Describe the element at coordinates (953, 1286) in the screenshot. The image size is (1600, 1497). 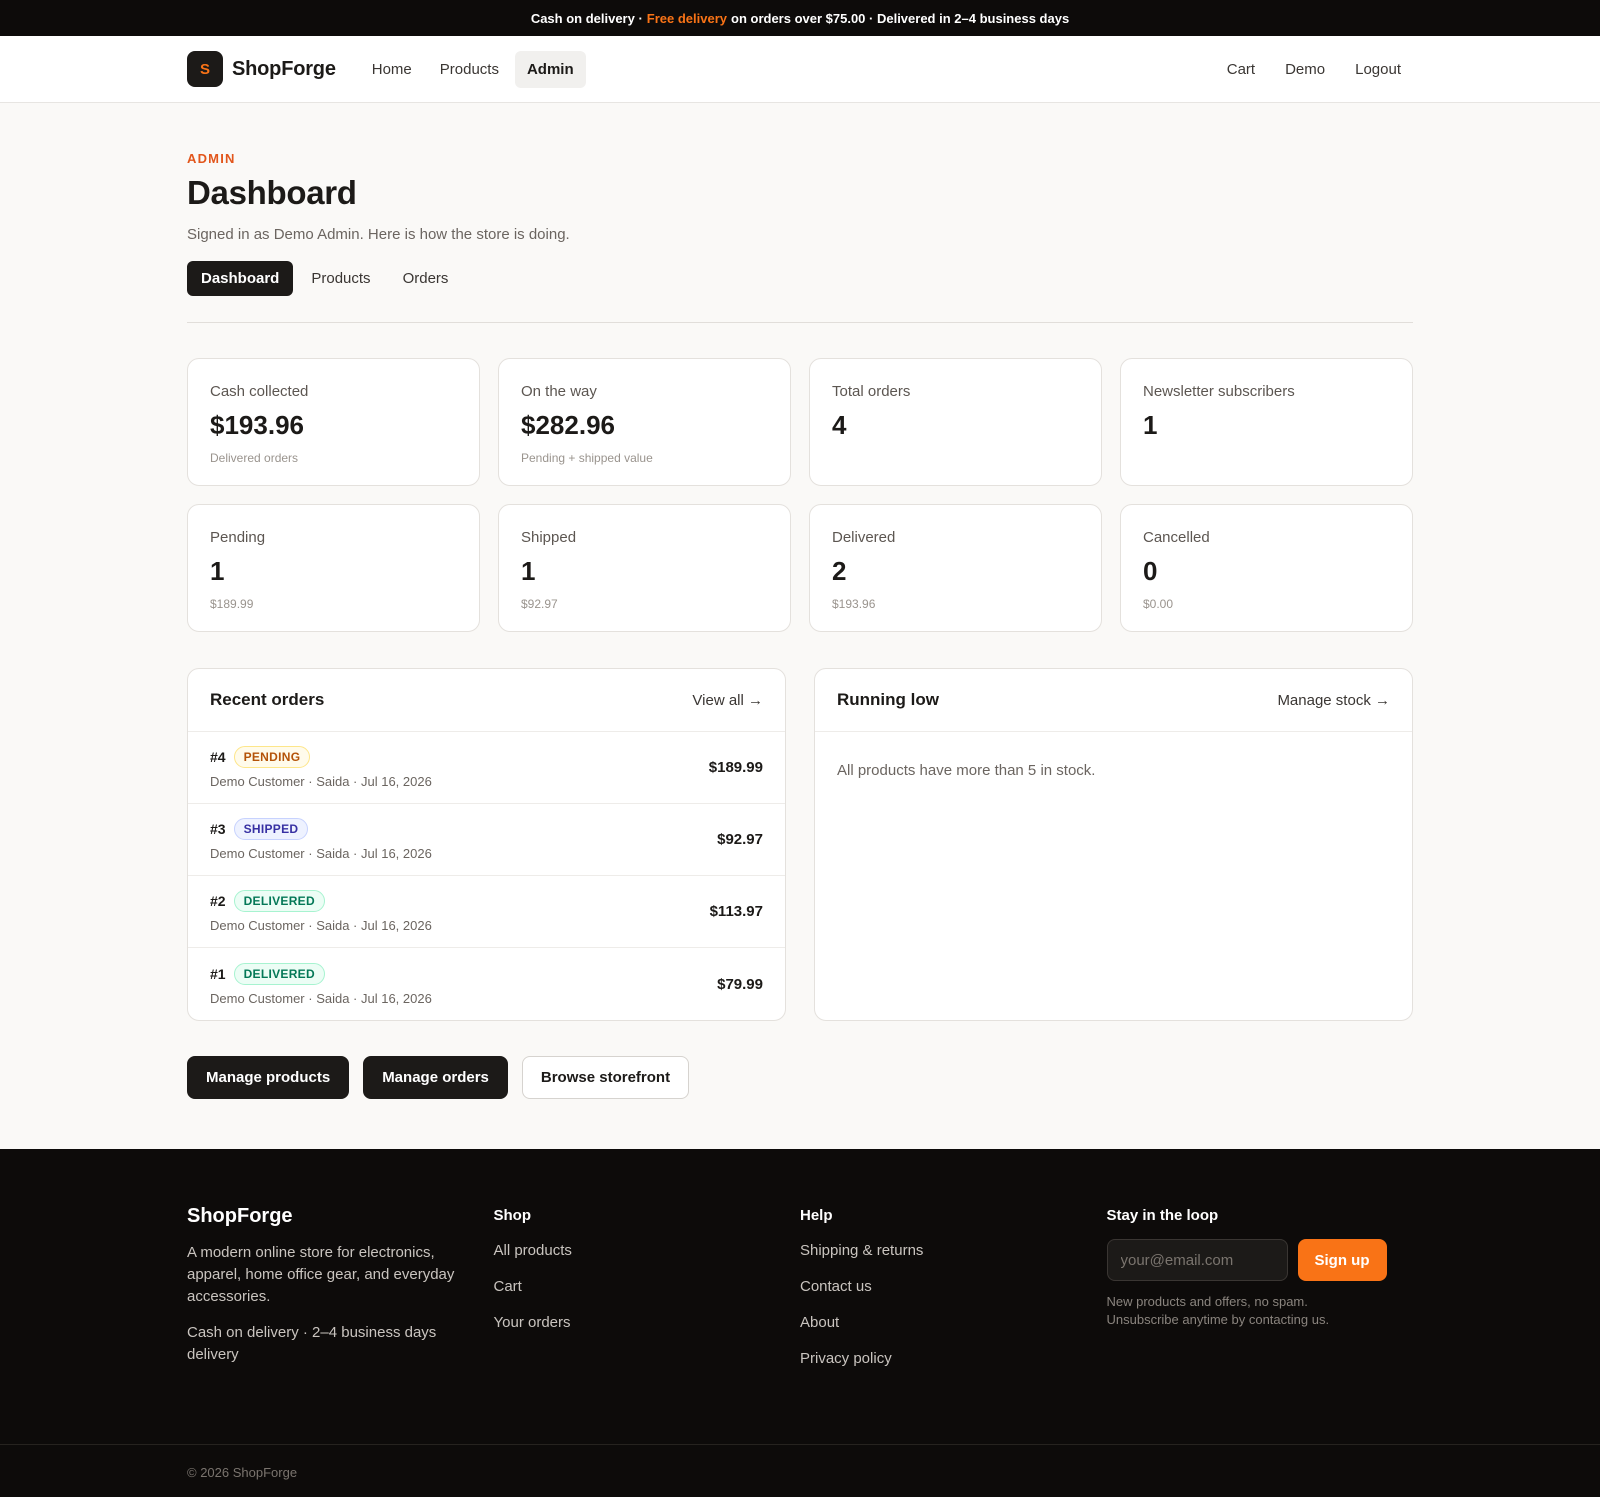
I see `footer-link-contact: Contact us` at that location.